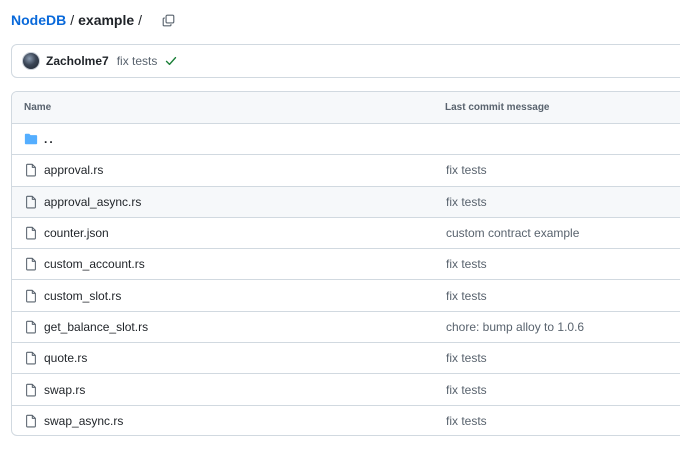 This screenshot has height=456, width=680. I want to click on check-status, so click(171, 61).